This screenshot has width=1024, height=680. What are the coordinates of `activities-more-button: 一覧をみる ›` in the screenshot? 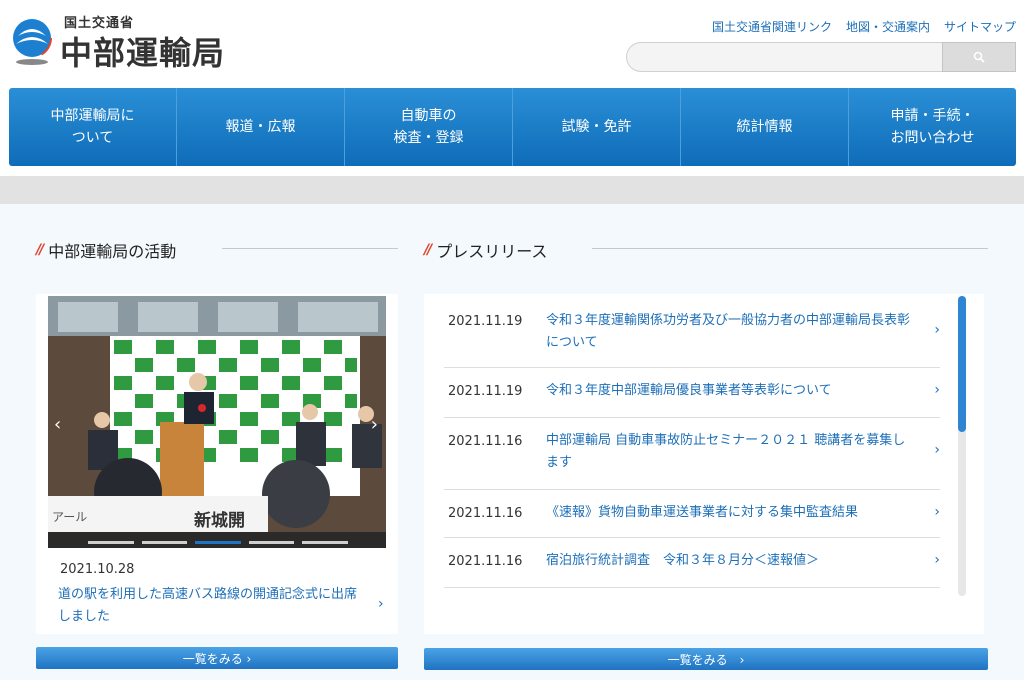 It's located at (217, 658).